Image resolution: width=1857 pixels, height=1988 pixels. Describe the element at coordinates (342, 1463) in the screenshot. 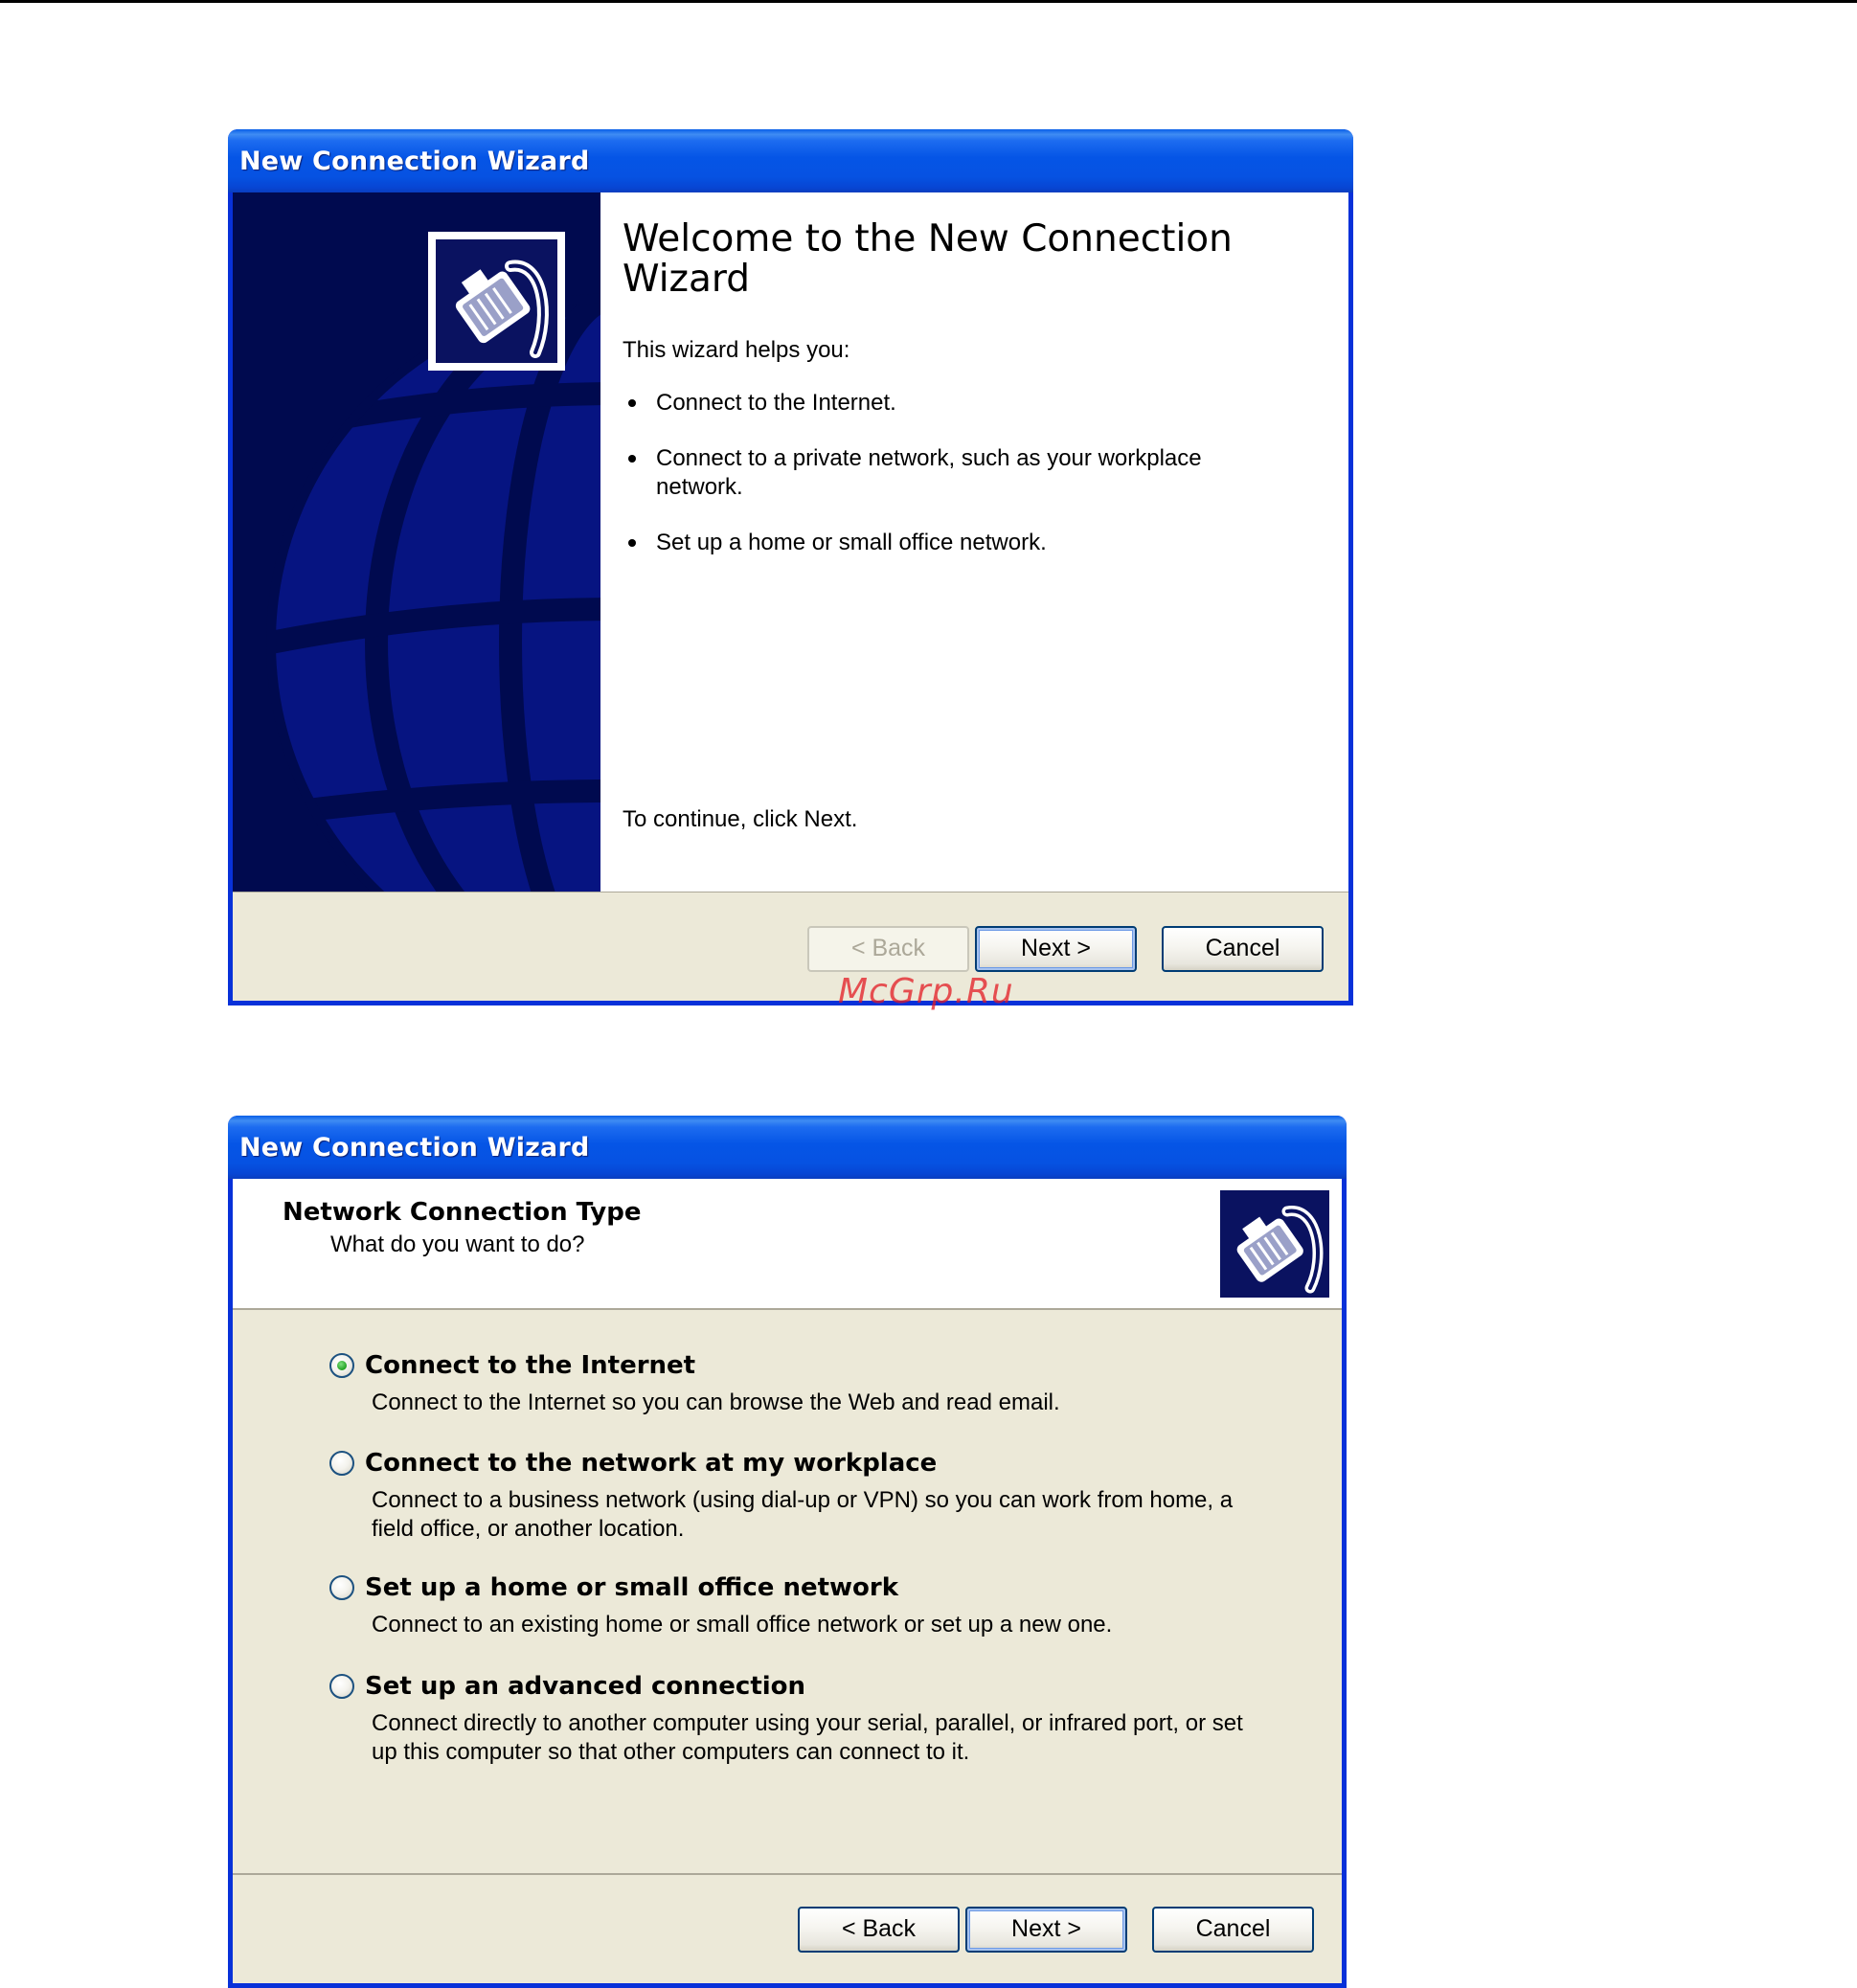

I see `radio-connect-workplace` at that location.